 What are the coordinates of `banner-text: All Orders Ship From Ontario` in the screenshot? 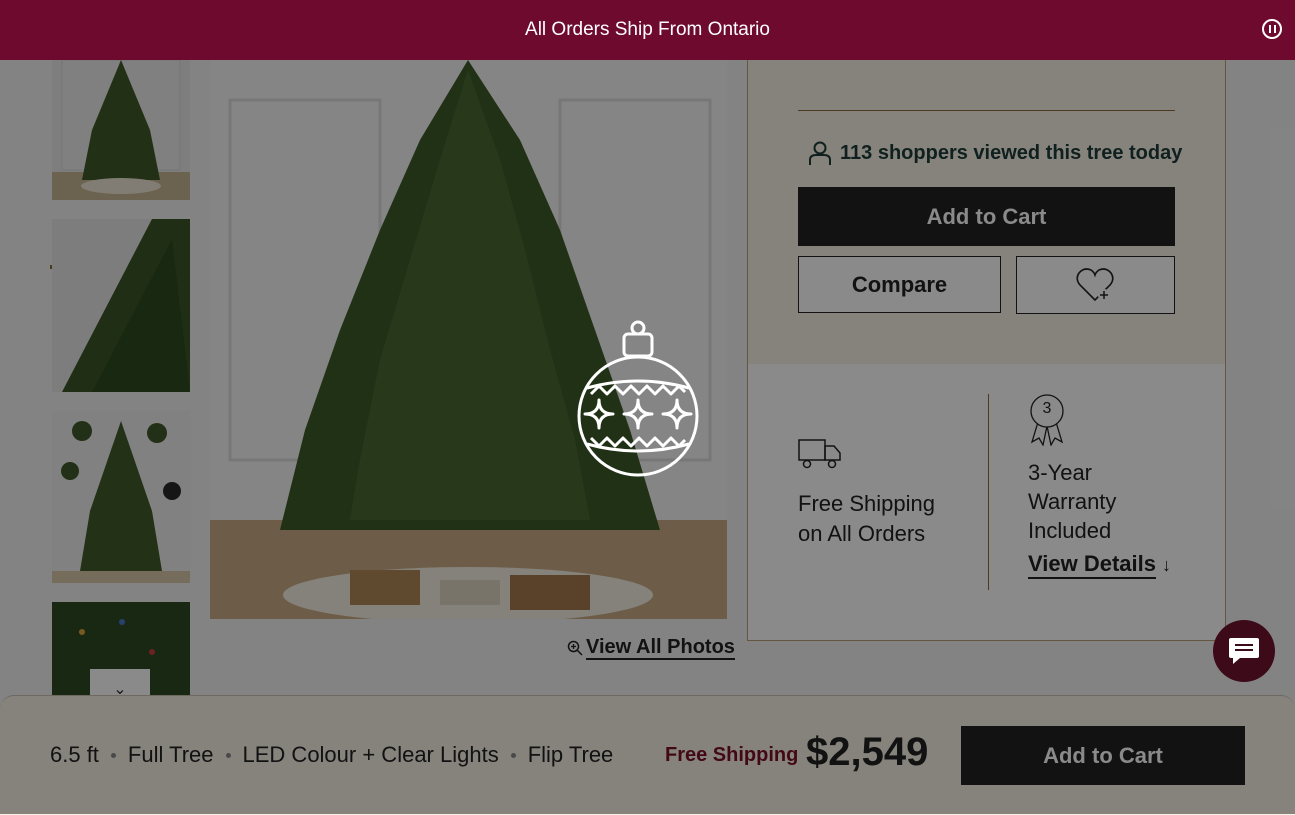 It's located at (647, 29).